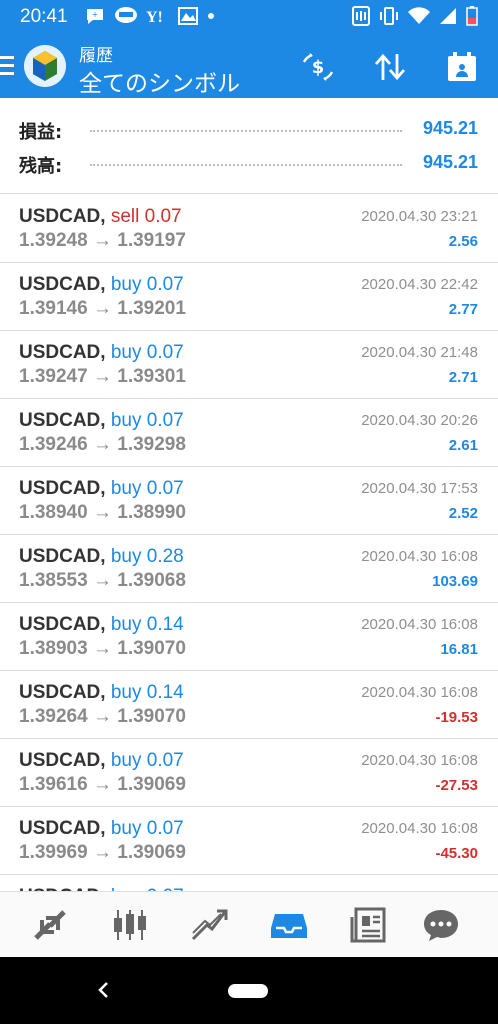 This screenshot has width=498, height=1024. What do you see at coordinates (318, 67) in the screenshot?
I see `currency-filter-icon: $` at bounding box center [318, 67].